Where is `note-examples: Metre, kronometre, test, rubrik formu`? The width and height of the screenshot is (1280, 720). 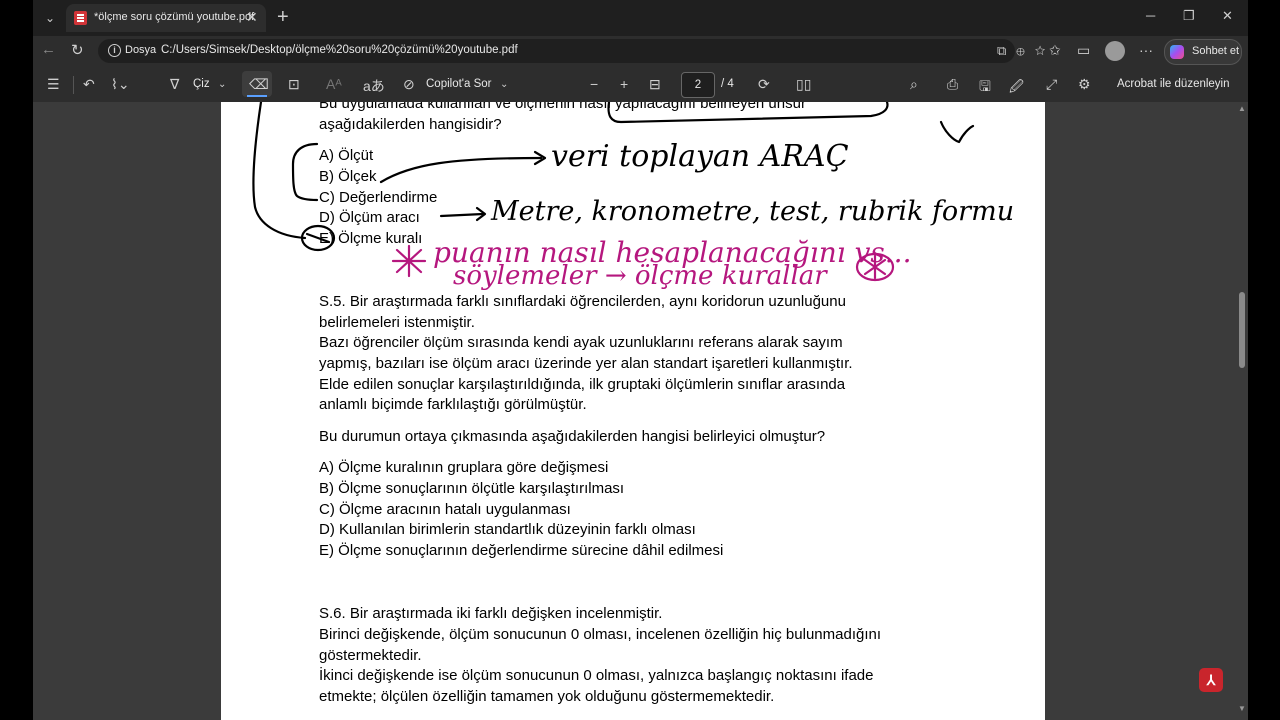 note-examples: Metre, kronometre, test, rubrik formu is located at coordinates (752, 211).